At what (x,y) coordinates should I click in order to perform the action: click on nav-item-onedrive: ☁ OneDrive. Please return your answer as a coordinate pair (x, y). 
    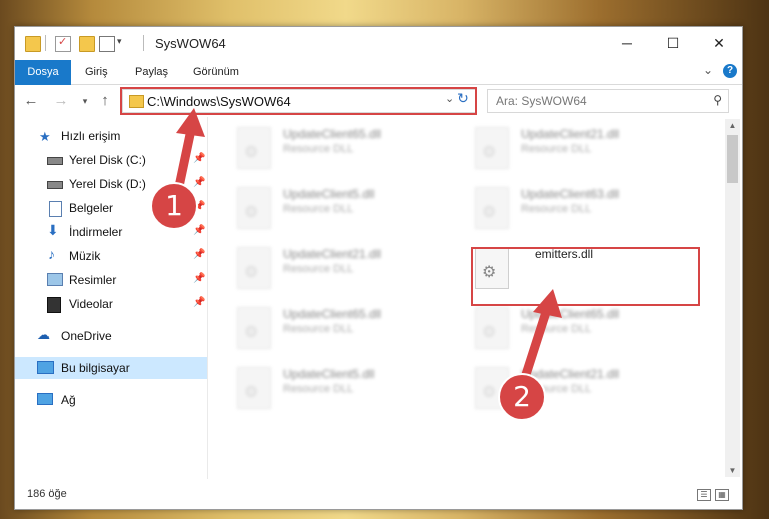
    Looking at the image, I should click on (111, 336).